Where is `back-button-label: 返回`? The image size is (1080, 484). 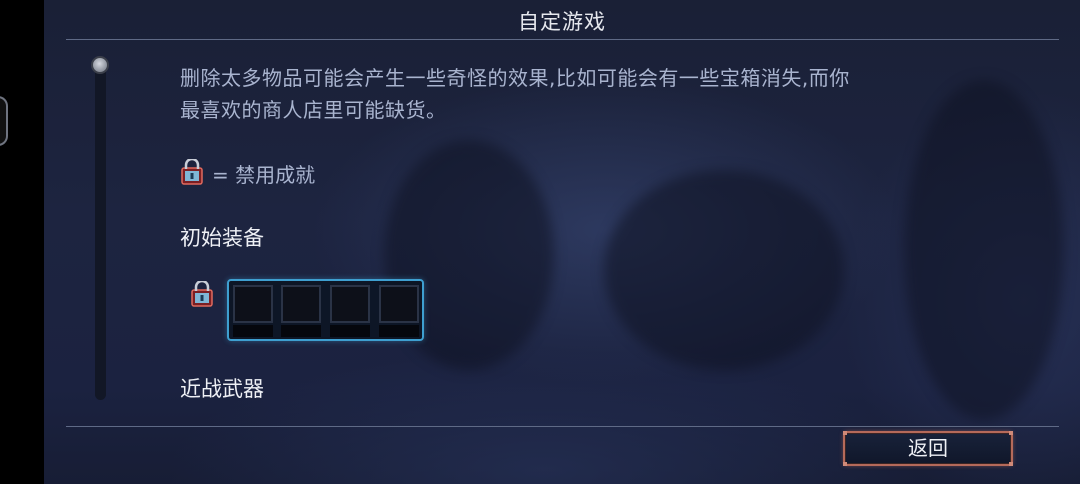
back-button-label: 返回 is located at coordinates (928, 448).